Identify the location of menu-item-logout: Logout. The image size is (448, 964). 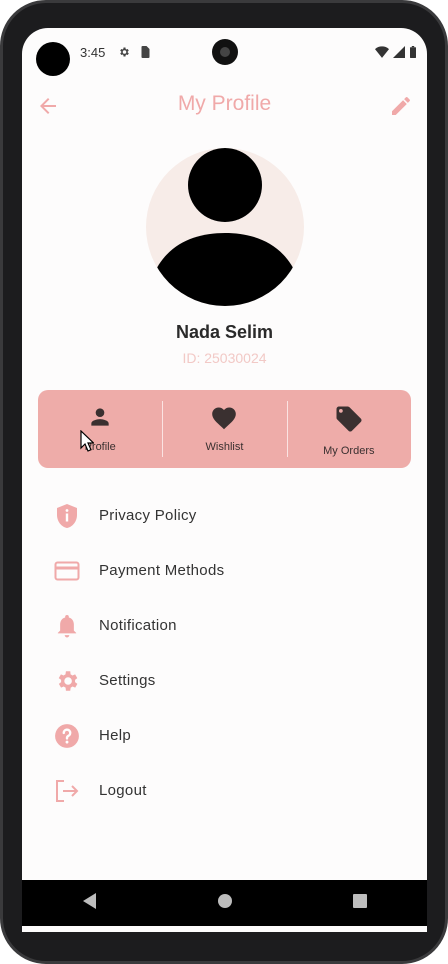
(224, 790).